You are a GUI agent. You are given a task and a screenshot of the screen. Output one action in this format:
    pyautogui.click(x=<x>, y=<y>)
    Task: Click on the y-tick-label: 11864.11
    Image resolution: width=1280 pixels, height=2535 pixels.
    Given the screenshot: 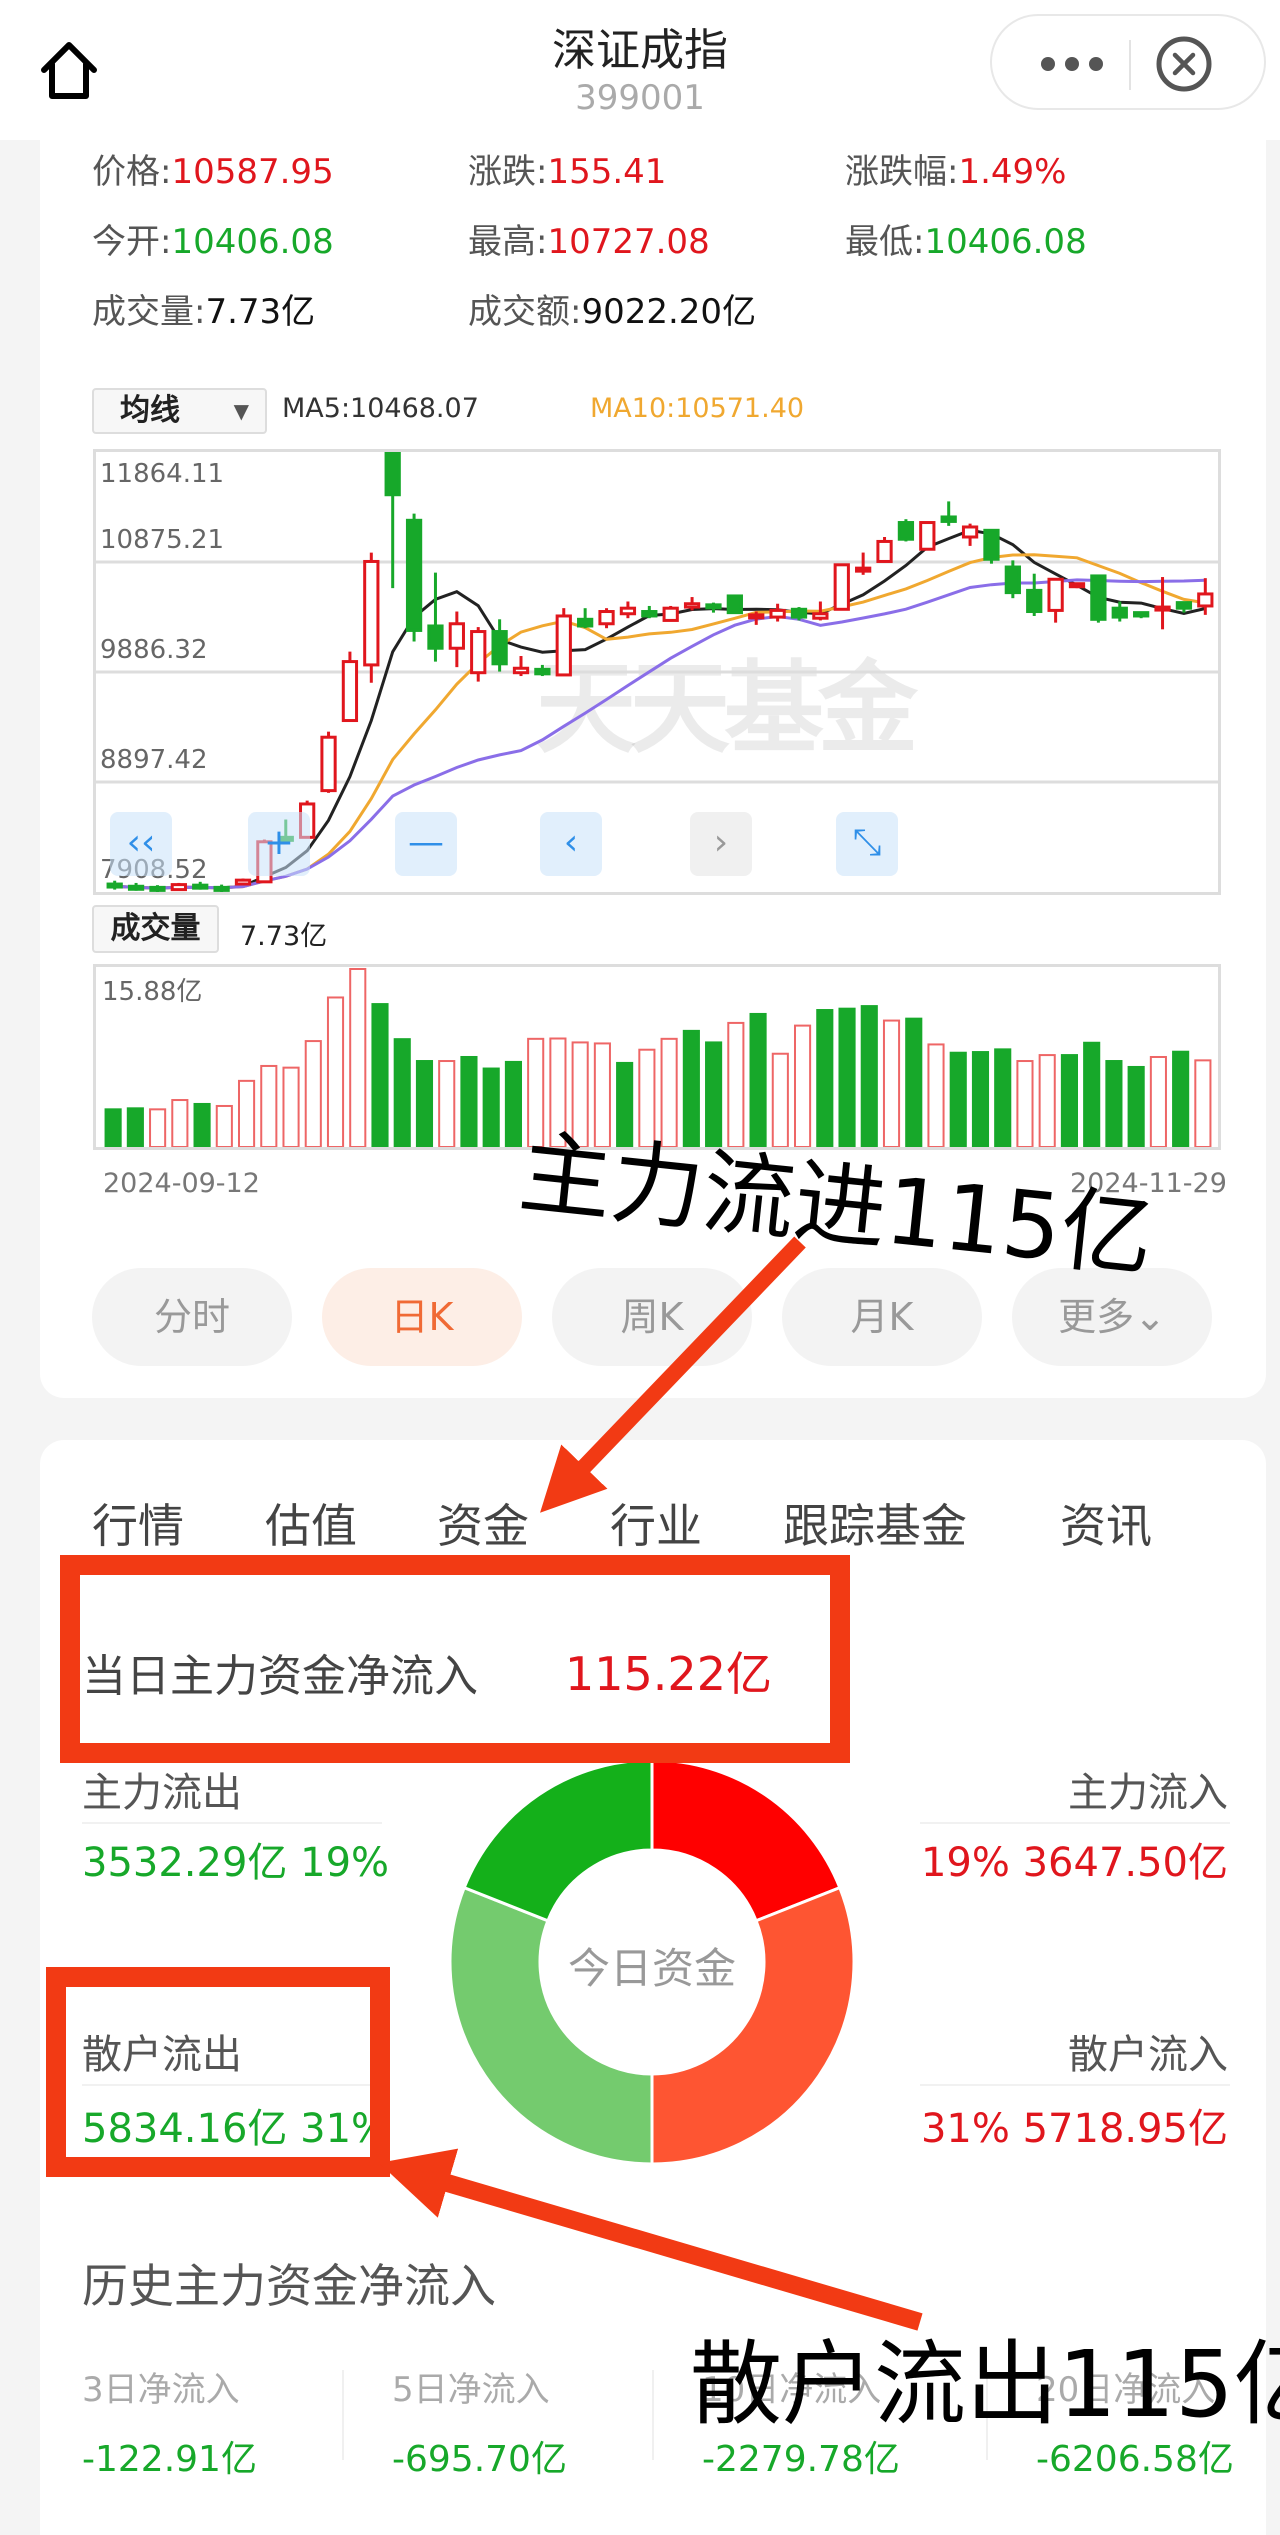 What is the action you would take?
    pyautogui.click(x=162, y=474)
    